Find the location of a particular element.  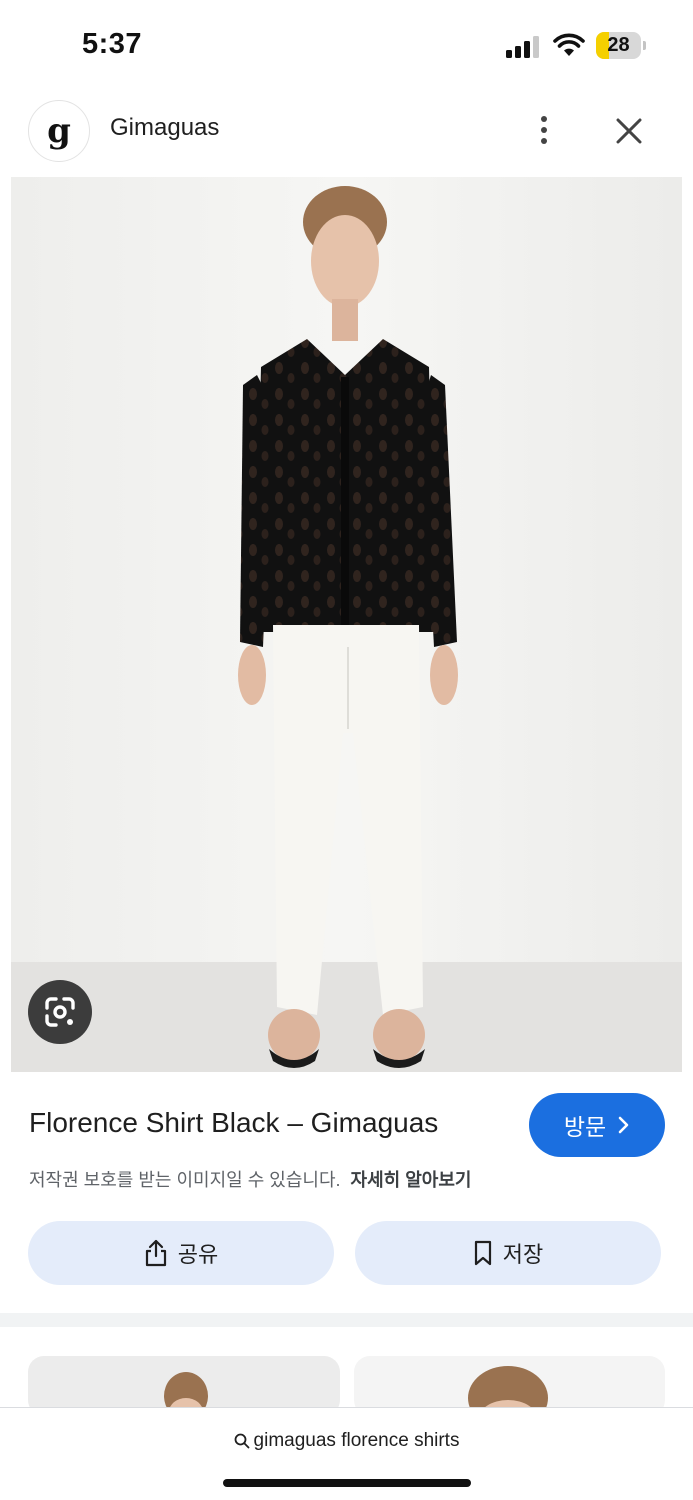

visit-button: 방문 is located at coordinates (597, 1125).